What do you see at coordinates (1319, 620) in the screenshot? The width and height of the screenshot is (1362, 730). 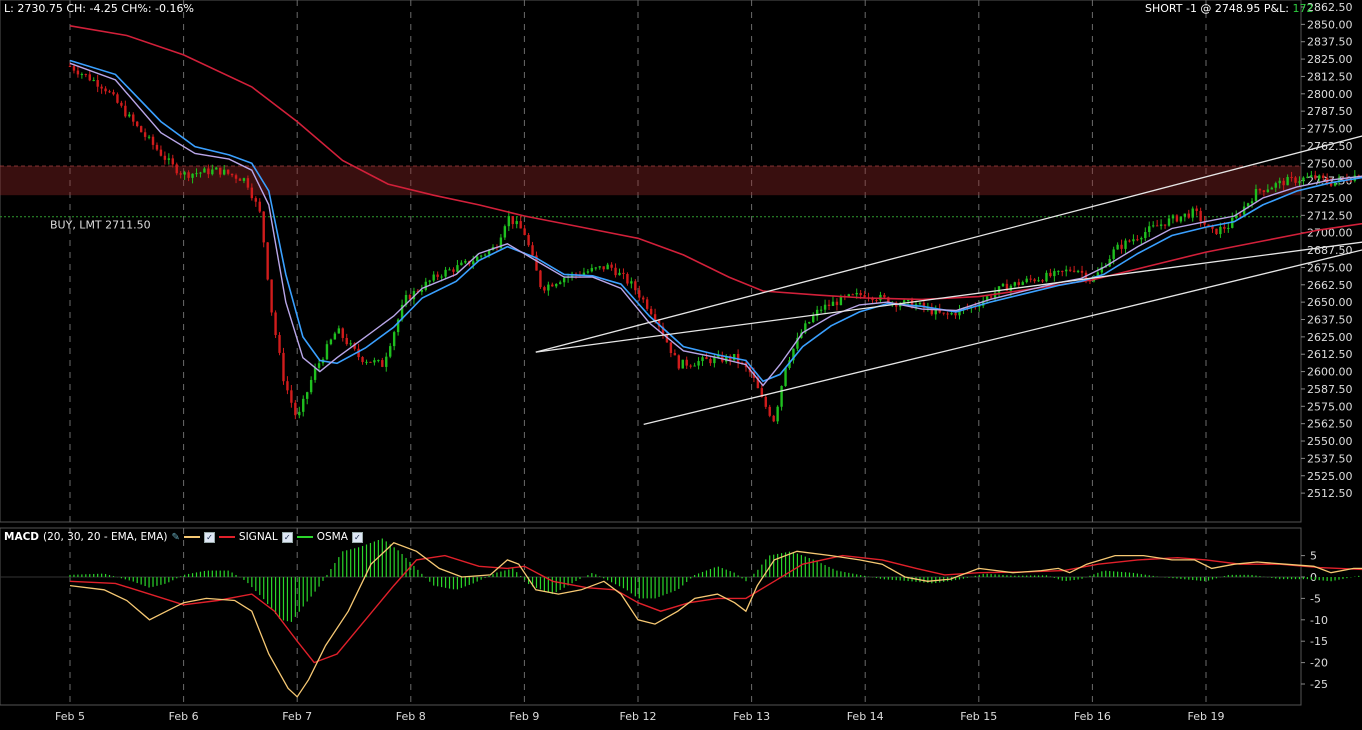 I see `macd-tick-label: -10` at bounding box center [1319, 620].